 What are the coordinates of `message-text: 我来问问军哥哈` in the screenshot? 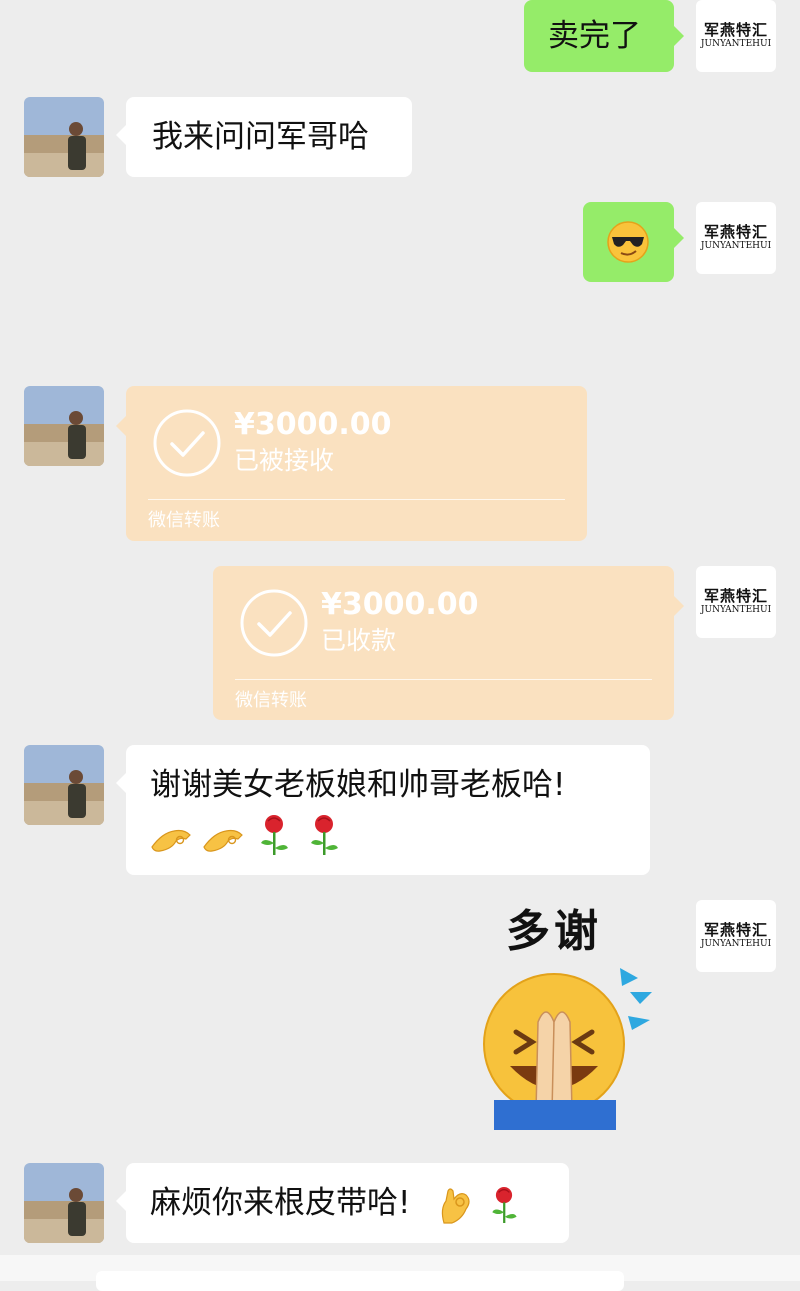 It's located at (260, 137).